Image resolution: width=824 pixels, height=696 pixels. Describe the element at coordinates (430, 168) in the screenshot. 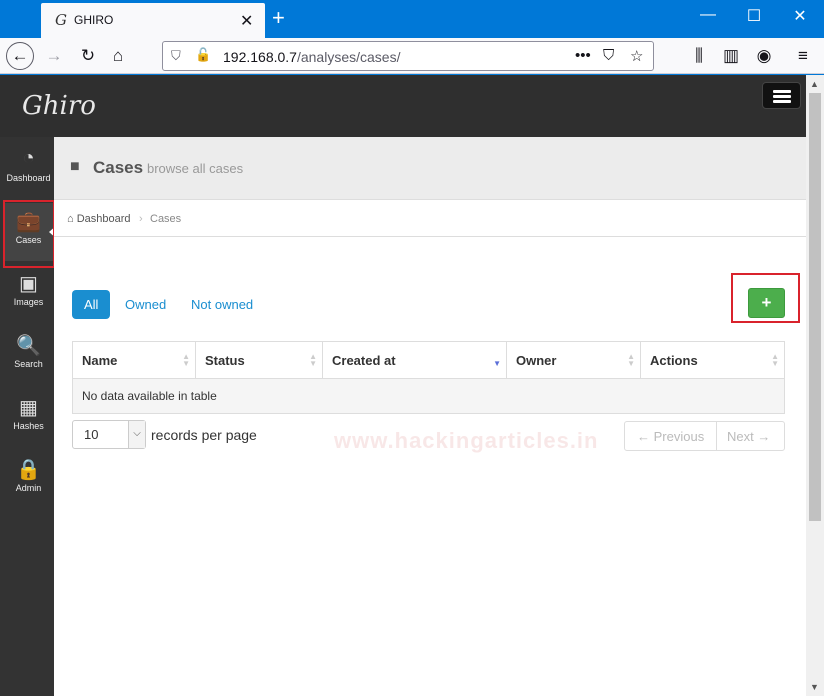

I see `page-header: ■ Cases browse all cases` at that location.